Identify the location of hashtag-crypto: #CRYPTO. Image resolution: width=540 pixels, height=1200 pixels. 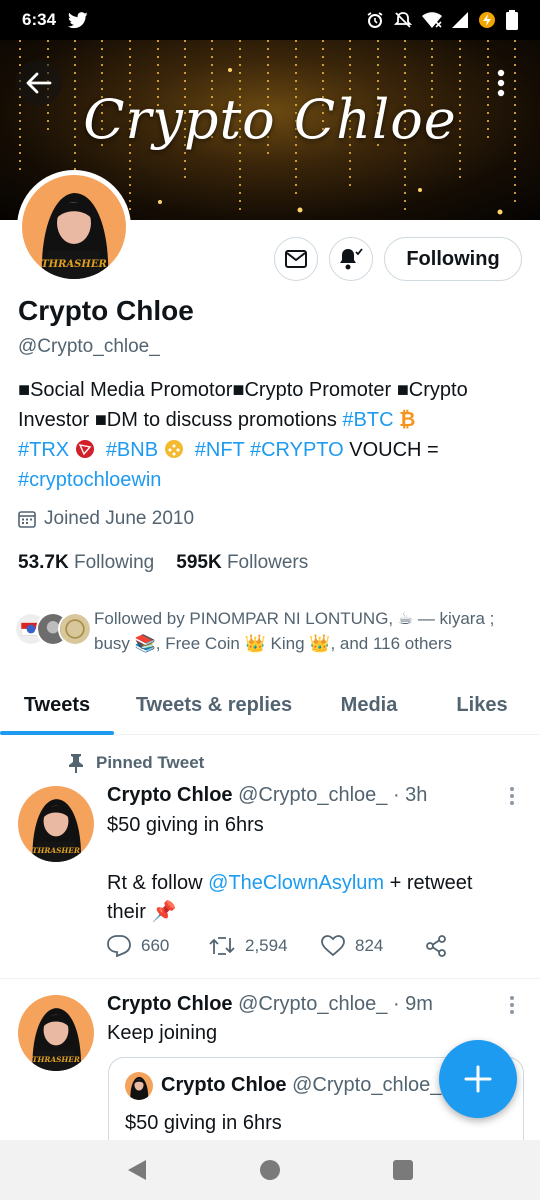
(297, 450).